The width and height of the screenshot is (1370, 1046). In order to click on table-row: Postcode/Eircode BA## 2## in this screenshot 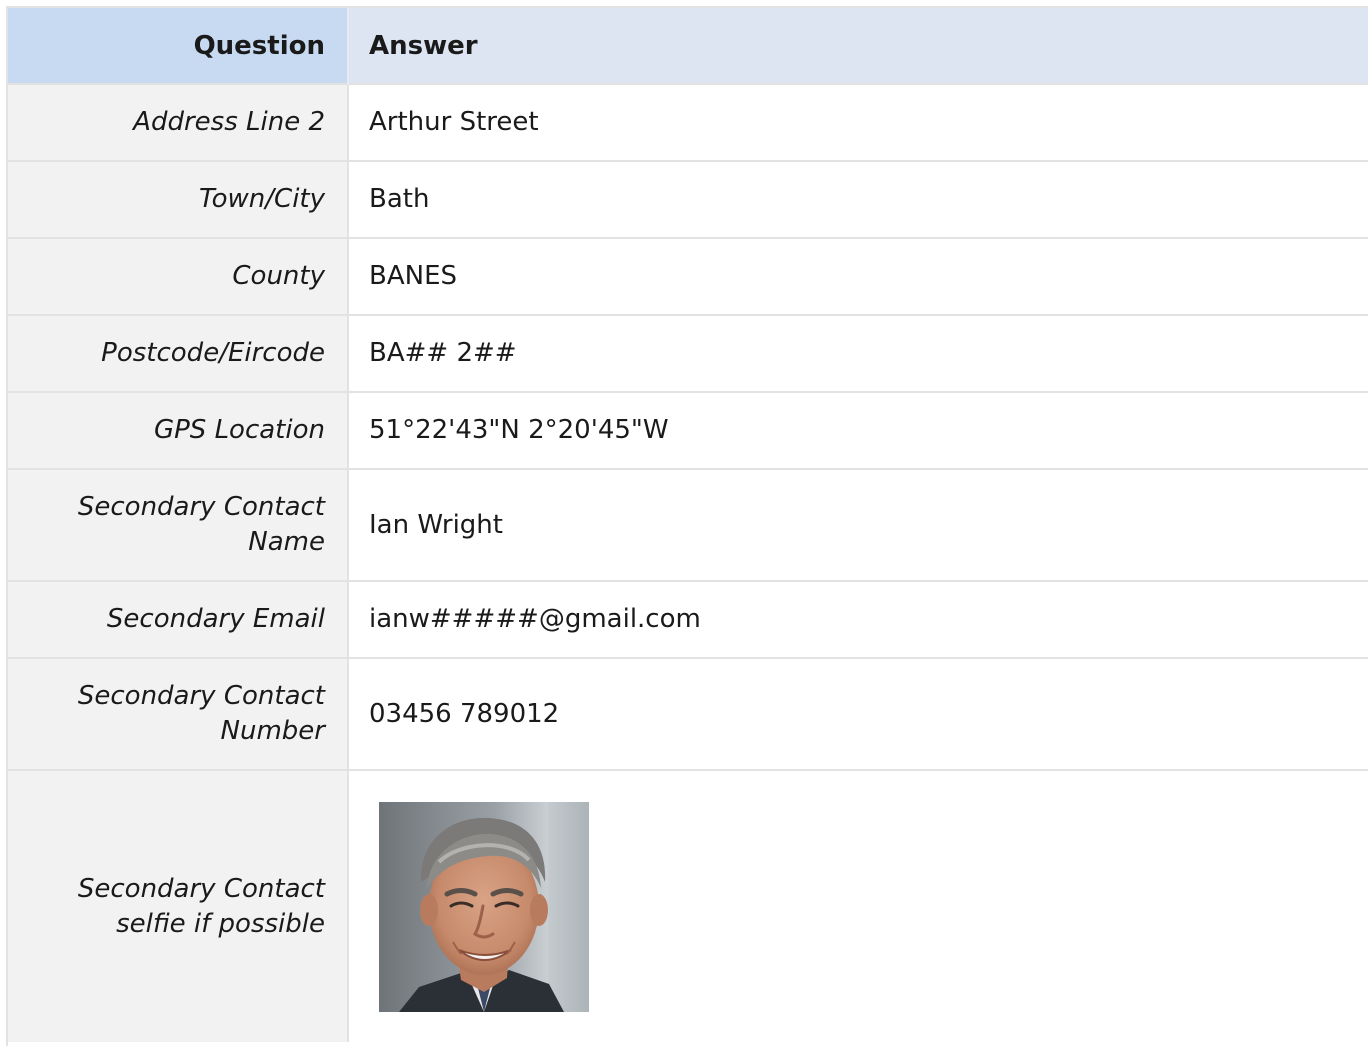, I will do `click(688, 353)`.